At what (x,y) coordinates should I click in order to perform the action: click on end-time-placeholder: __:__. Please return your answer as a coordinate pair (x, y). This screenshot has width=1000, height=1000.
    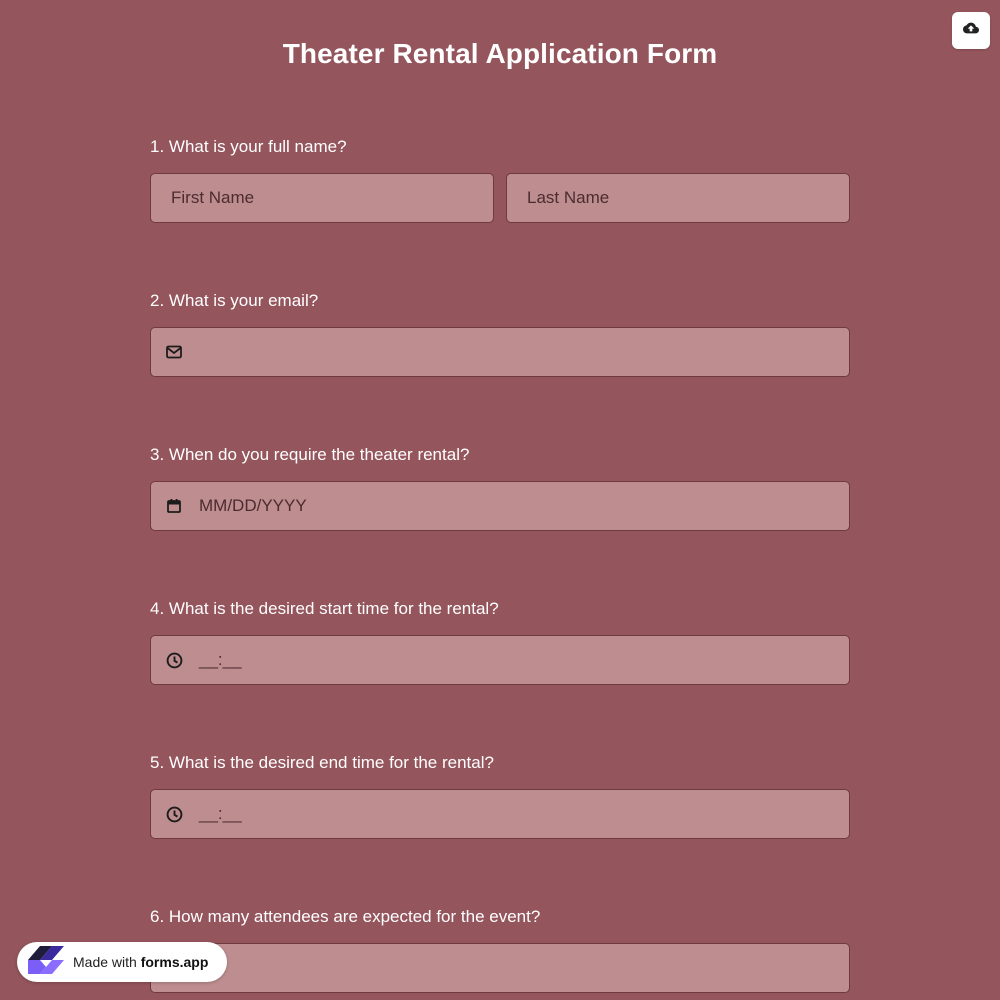
    Looking at the image, I should click on (220, 813).